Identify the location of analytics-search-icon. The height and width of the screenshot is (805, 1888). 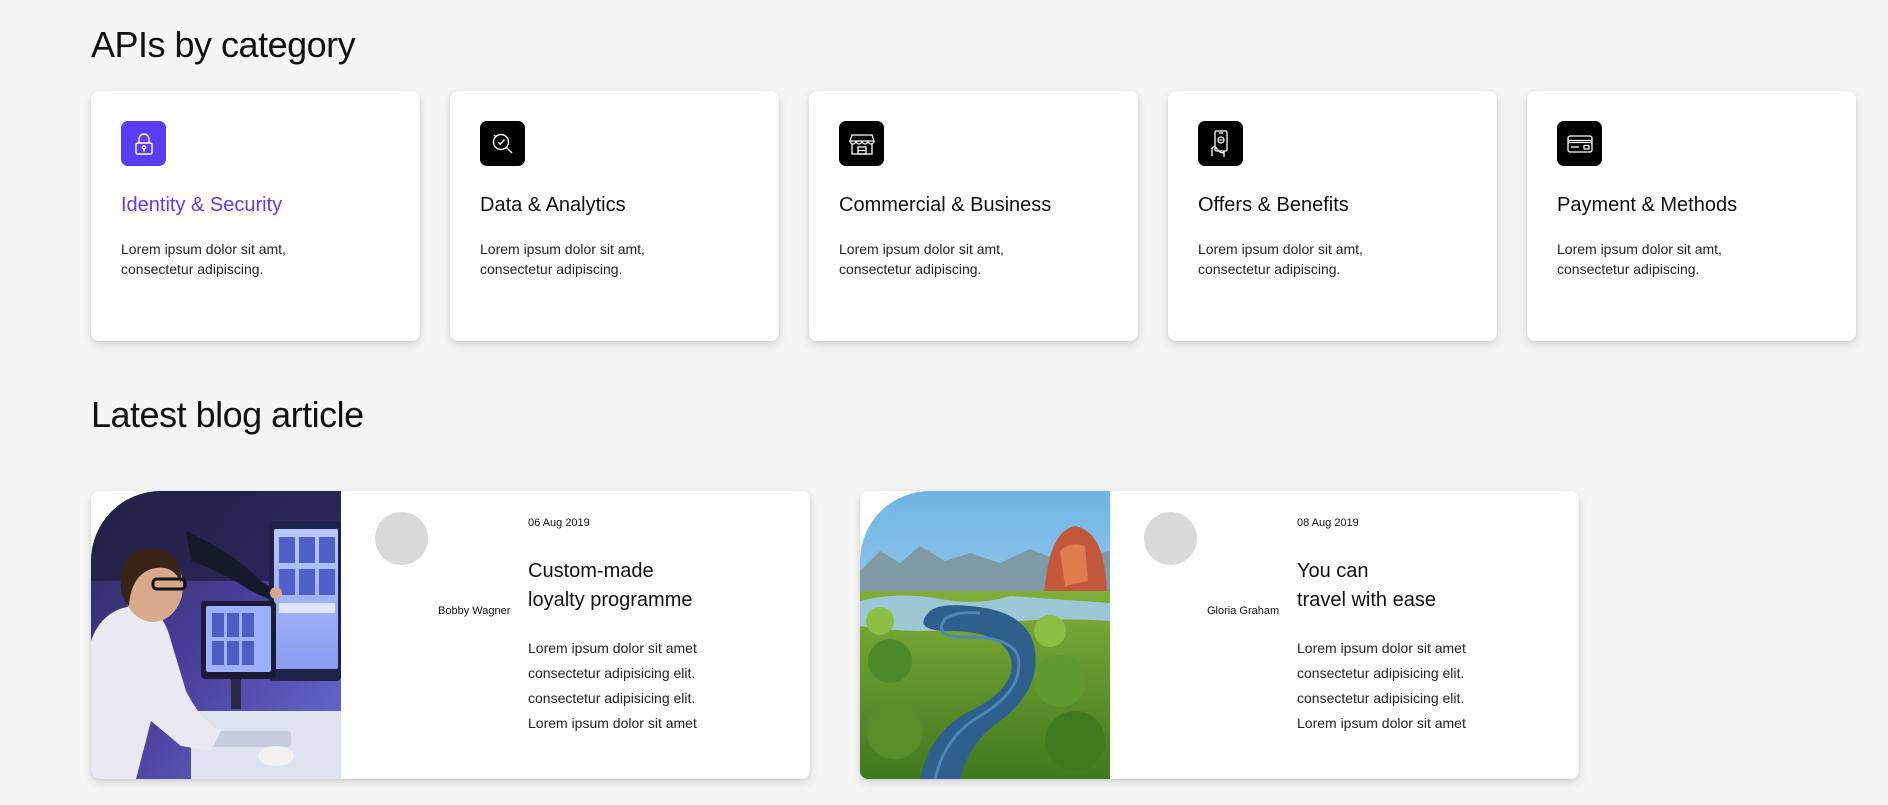
(502, 143).